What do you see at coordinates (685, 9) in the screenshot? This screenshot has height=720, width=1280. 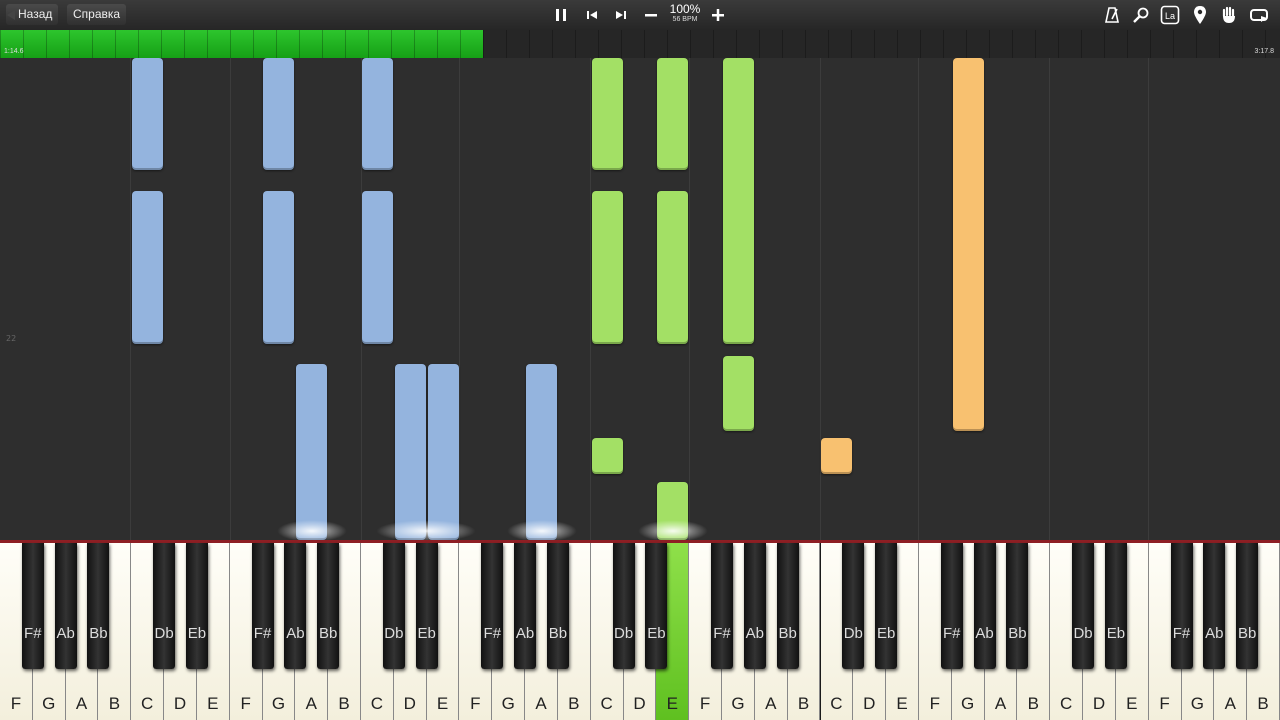 I see `zoom-percent: 100%` at bounding box center [685, 9].